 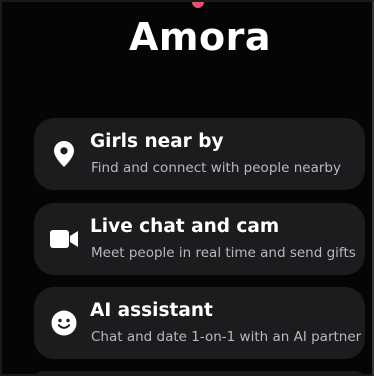 What do you see at coordinates (64, 239) in the screenshot?
I see `video-camera-icon` at bounding box center [64, 239].